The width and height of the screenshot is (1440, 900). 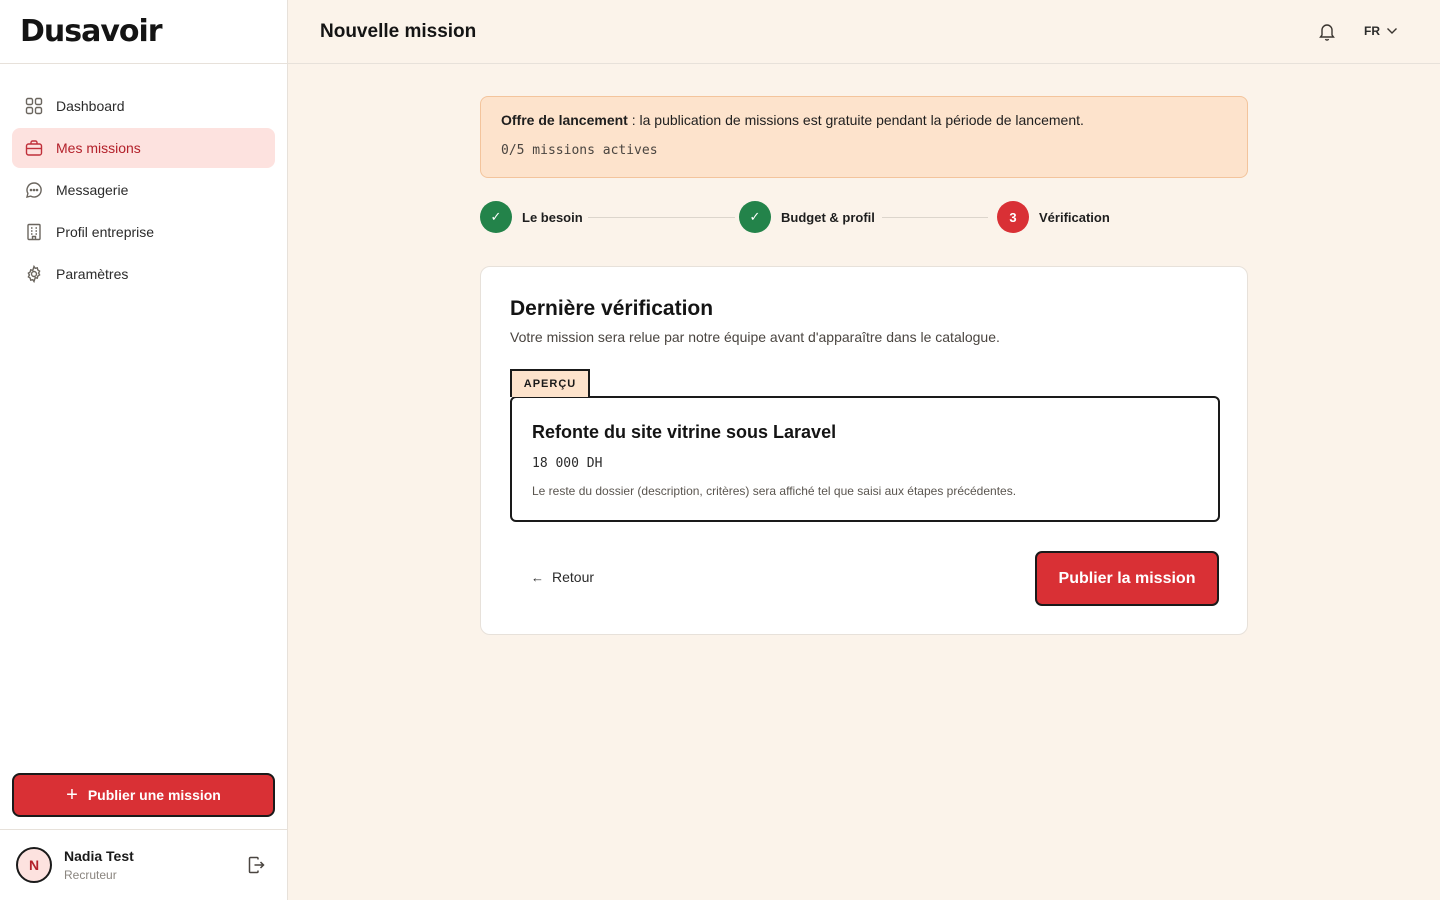 What do you see at coordinates (34, 190) in the screenshot?
I see `chat-icon` at bounding box center [34, 190].